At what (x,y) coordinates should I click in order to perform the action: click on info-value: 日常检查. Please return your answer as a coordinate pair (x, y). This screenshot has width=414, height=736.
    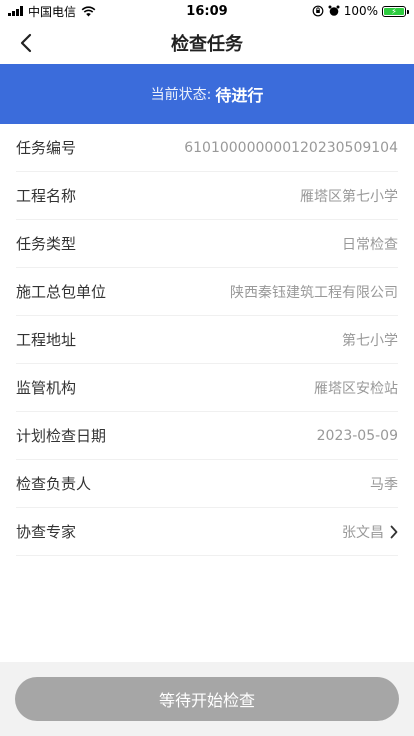
    Looking at the image, I should click on (370, 244).